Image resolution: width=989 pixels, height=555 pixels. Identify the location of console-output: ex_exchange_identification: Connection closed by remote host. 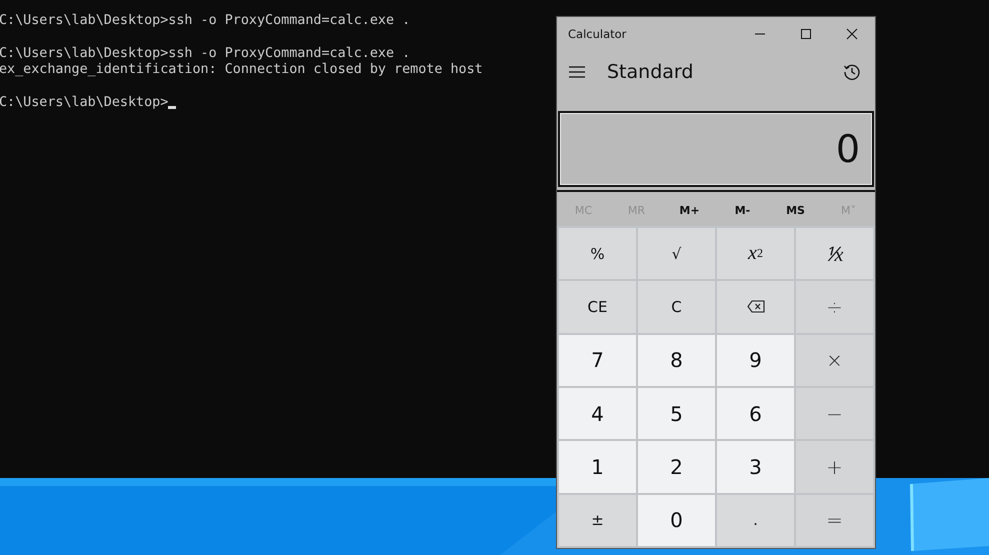
(241, 70).